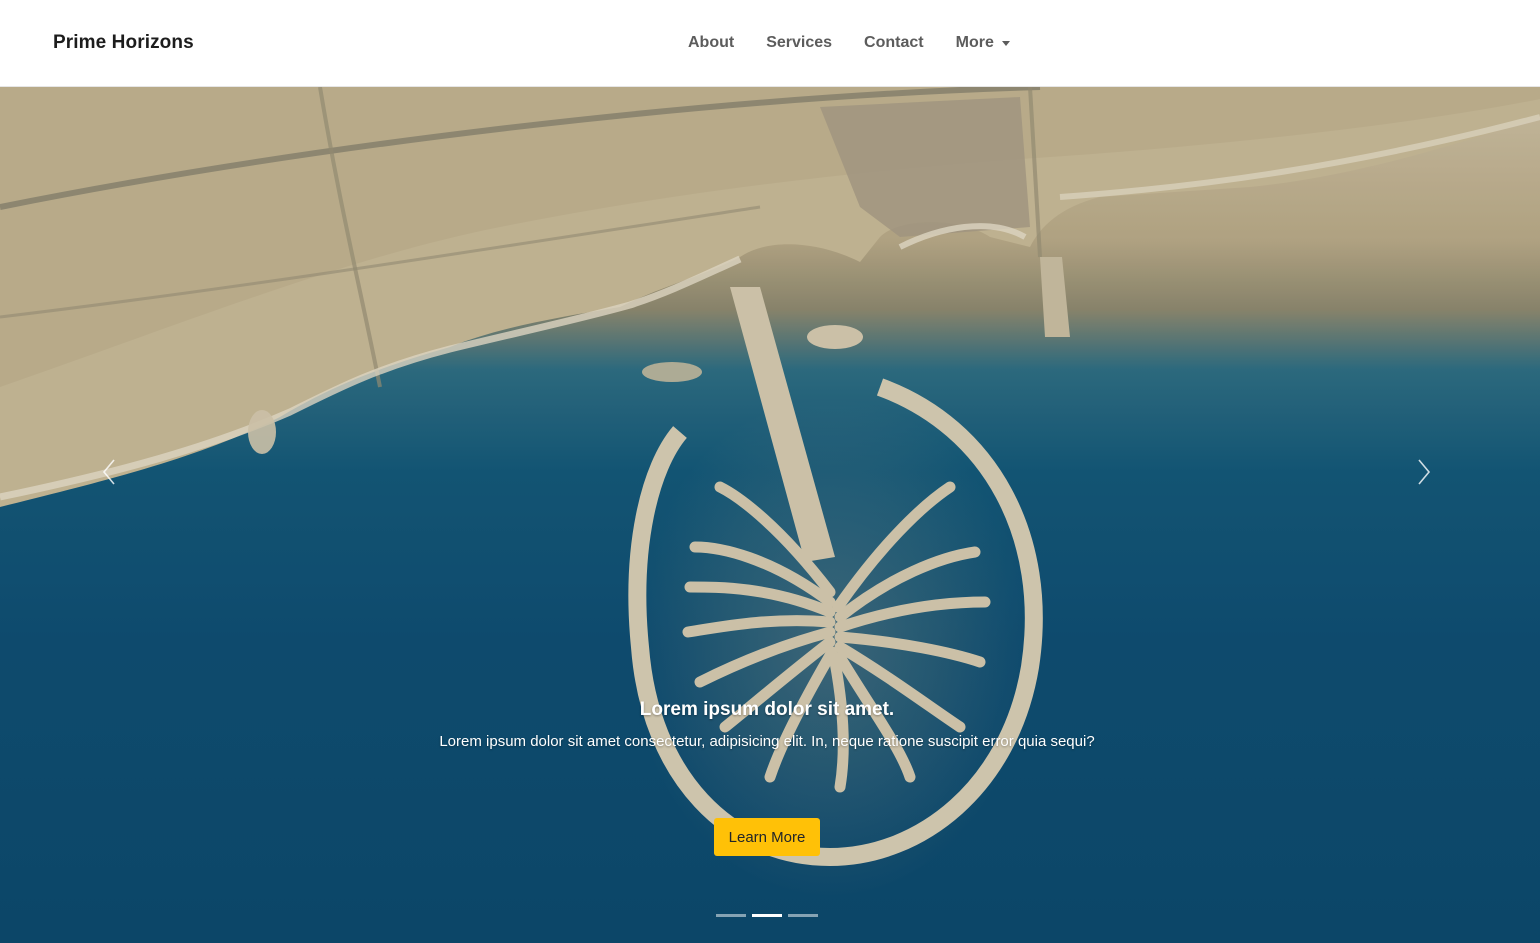 The width and height of the screenshot is (1540, 943). I want to click on carousel-indicators, so click(770, 915).